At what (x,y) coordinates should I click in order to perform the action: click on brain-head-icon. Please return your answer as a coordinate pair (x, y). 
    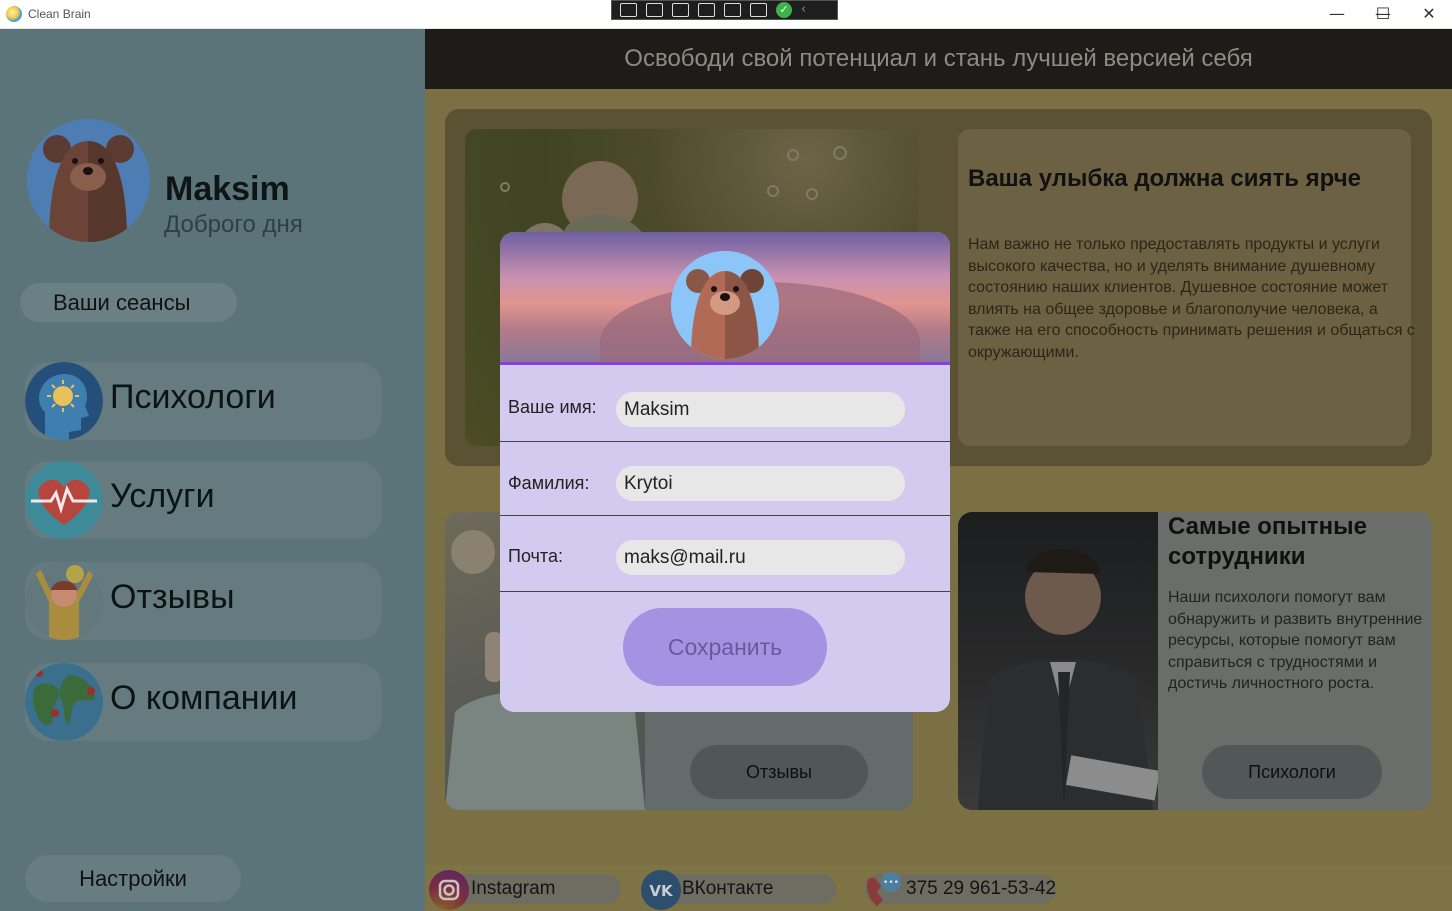
    Looking at the image, I should click on (64, 401).